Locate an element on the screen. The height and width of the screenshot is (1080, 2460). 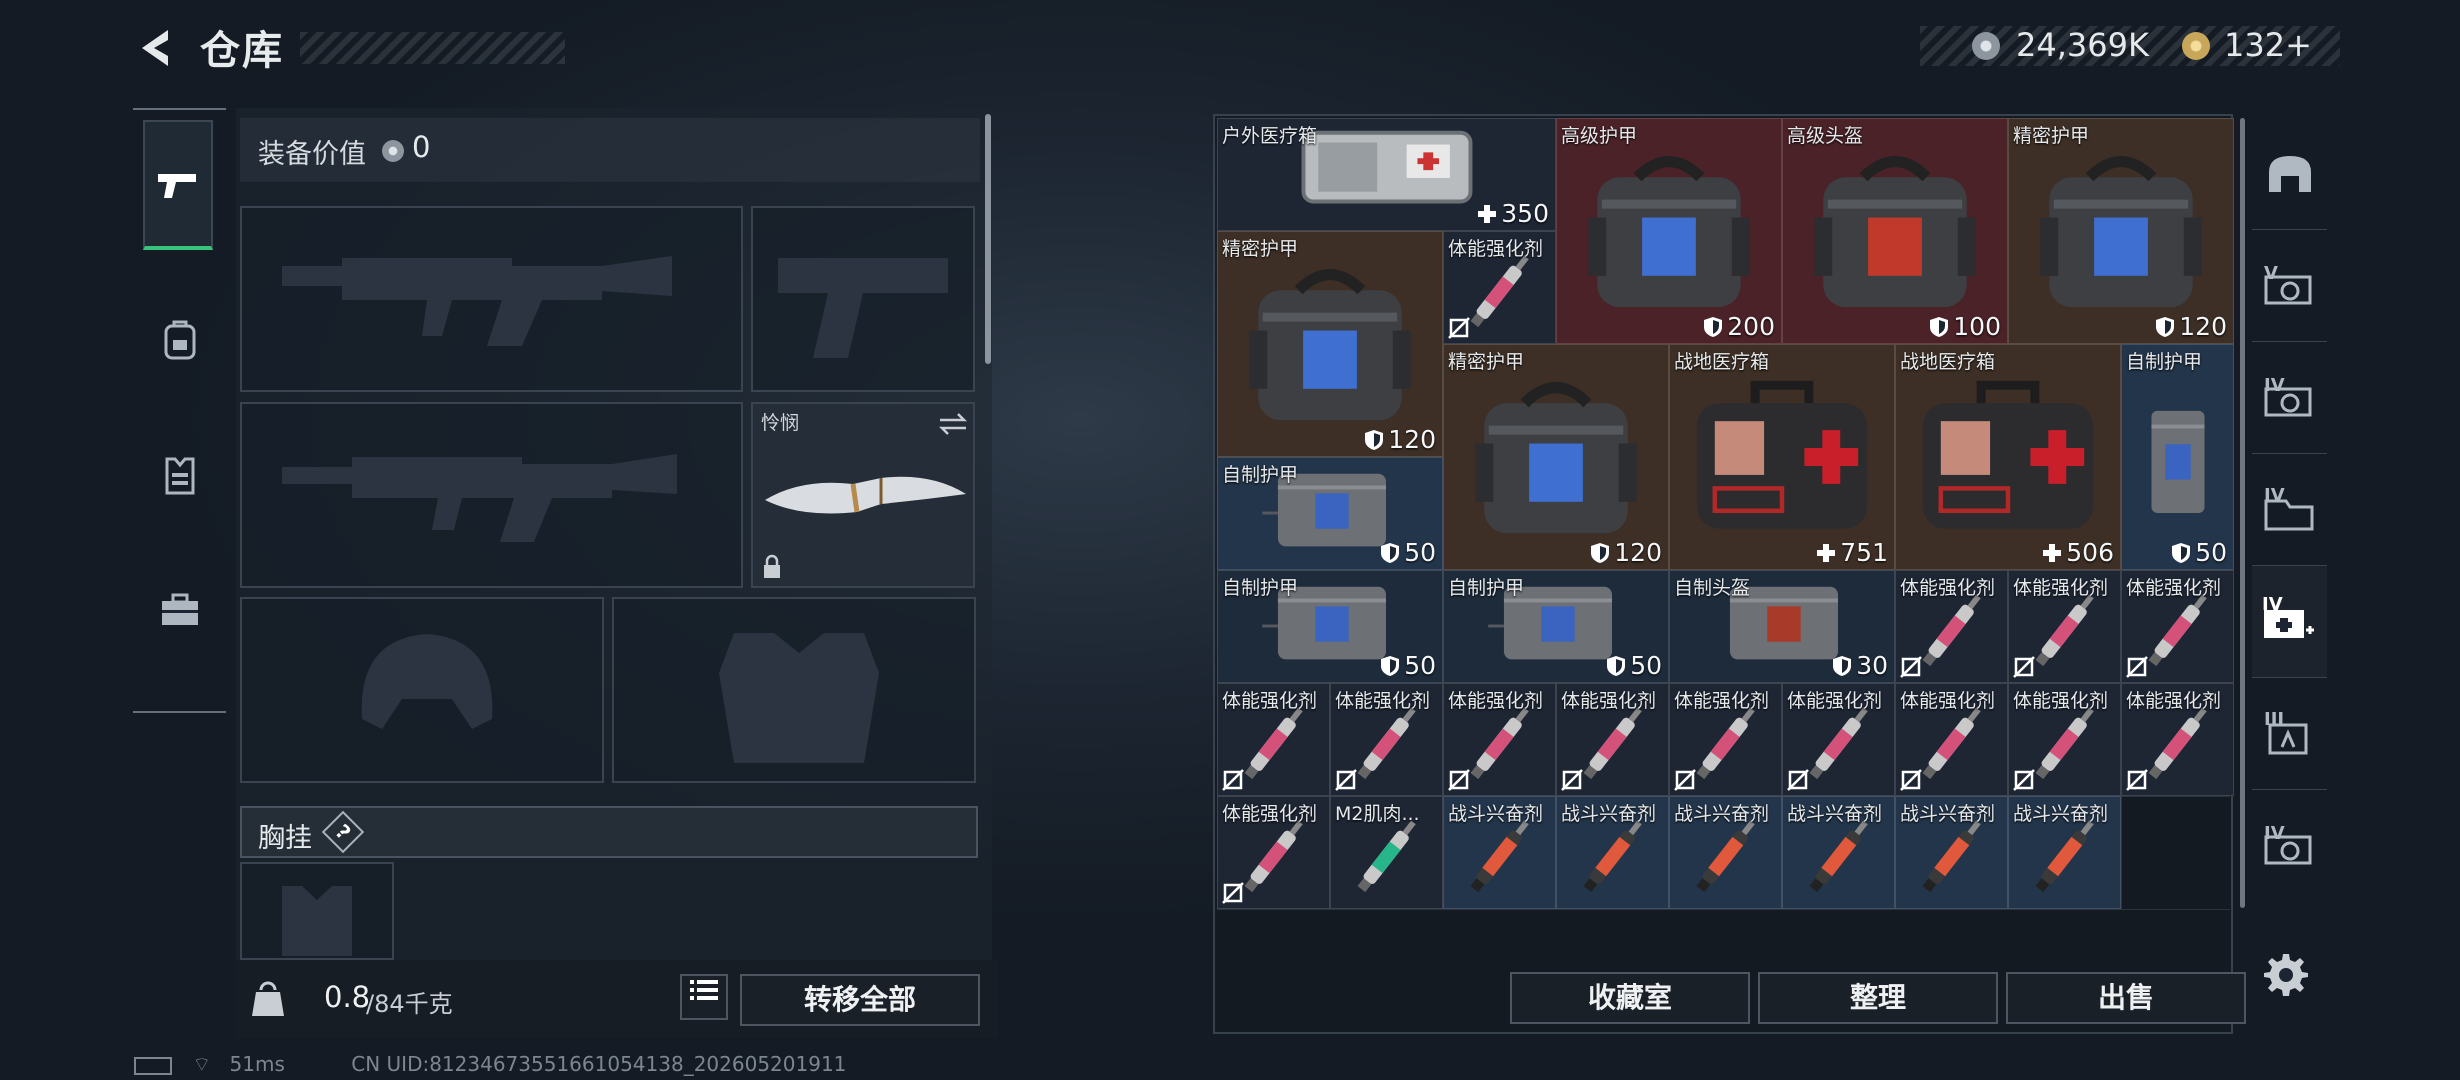
melee-slot: 怜悯 is located at coordinates (863, 495).